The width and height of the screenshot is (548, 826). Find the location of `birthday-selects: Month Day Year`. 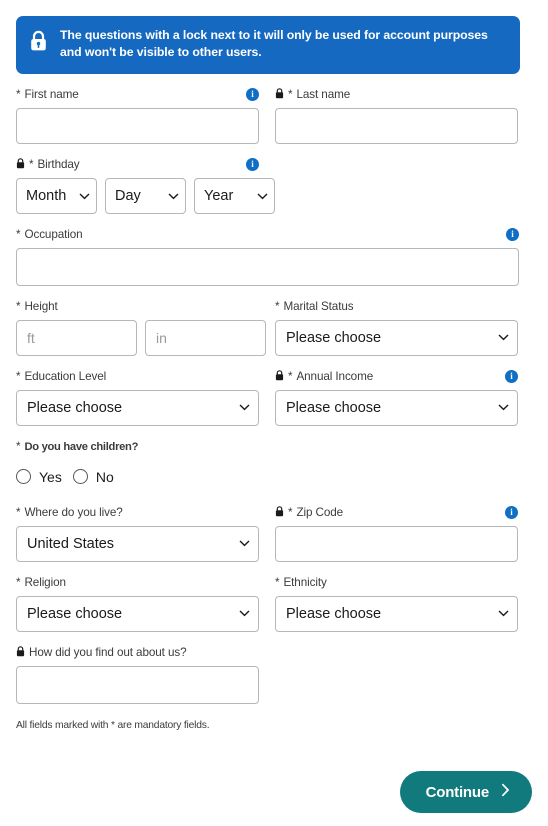

birthday-selects: Month Day Year is located at coordinates (145, 195).